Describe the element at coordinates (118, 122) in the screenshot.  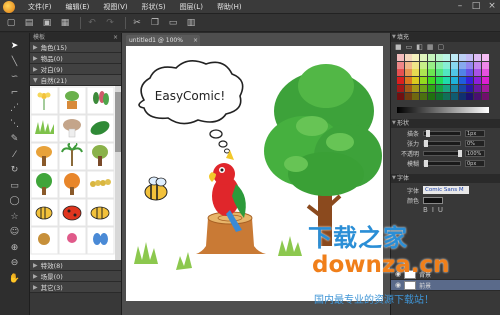
I see `grid-scrollbar-thumb` at that location.